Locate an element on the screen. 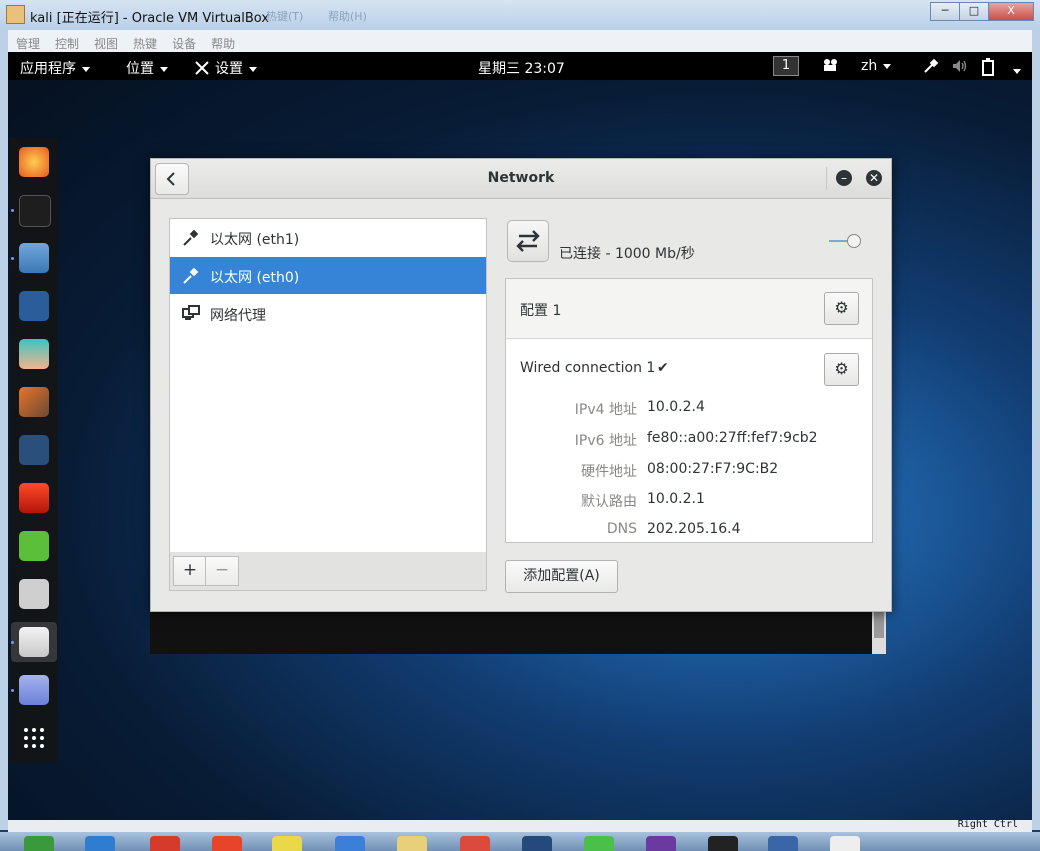 This screenshot has height=851, width=1040. vbox-menu-control: 控制 is located at coordinates (67, 43).